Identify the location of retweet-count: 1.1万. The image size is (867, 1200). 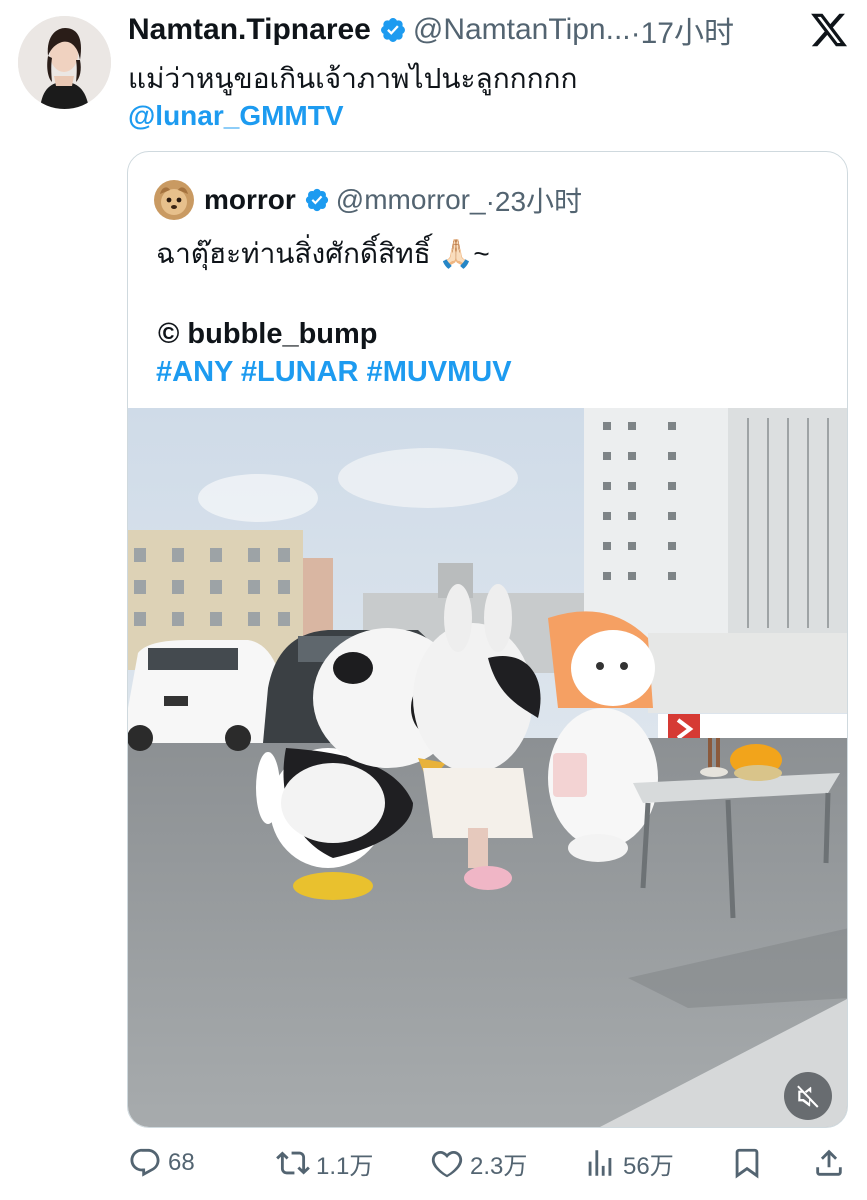
(345, 1166).